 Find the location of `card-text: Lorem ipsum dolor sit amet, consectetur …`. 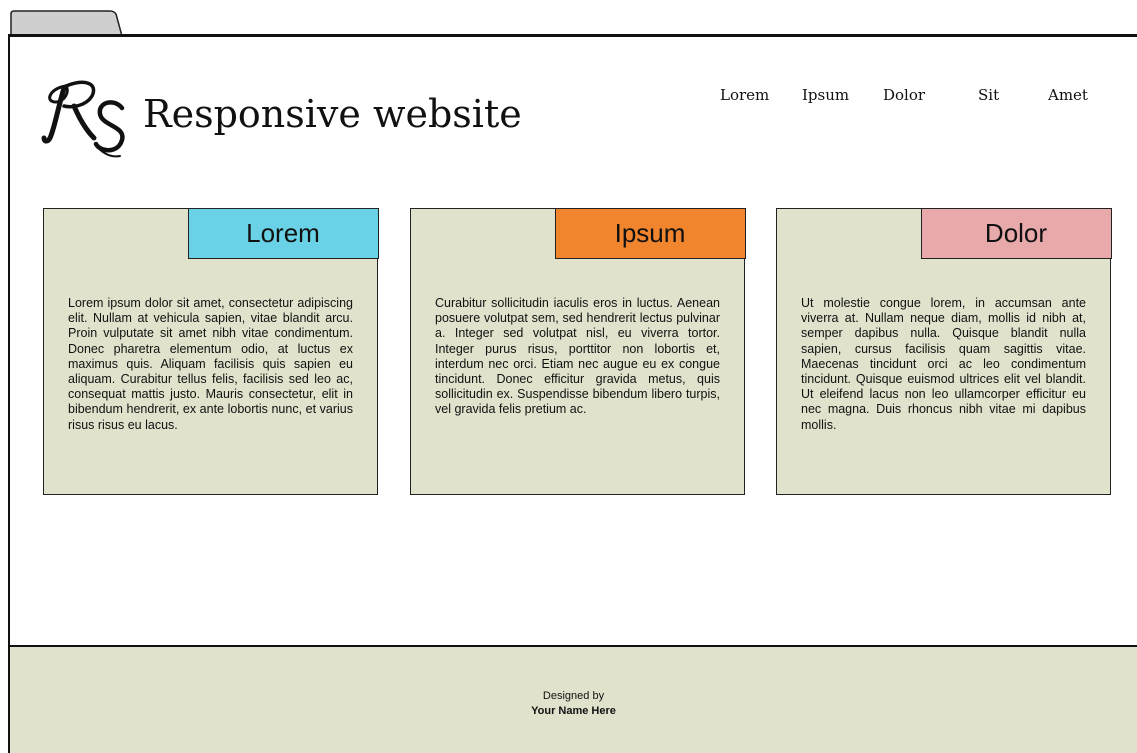

card-text: Lorem ipsum dolor sit amet, consectetur … is located at coordinates (210, 364).